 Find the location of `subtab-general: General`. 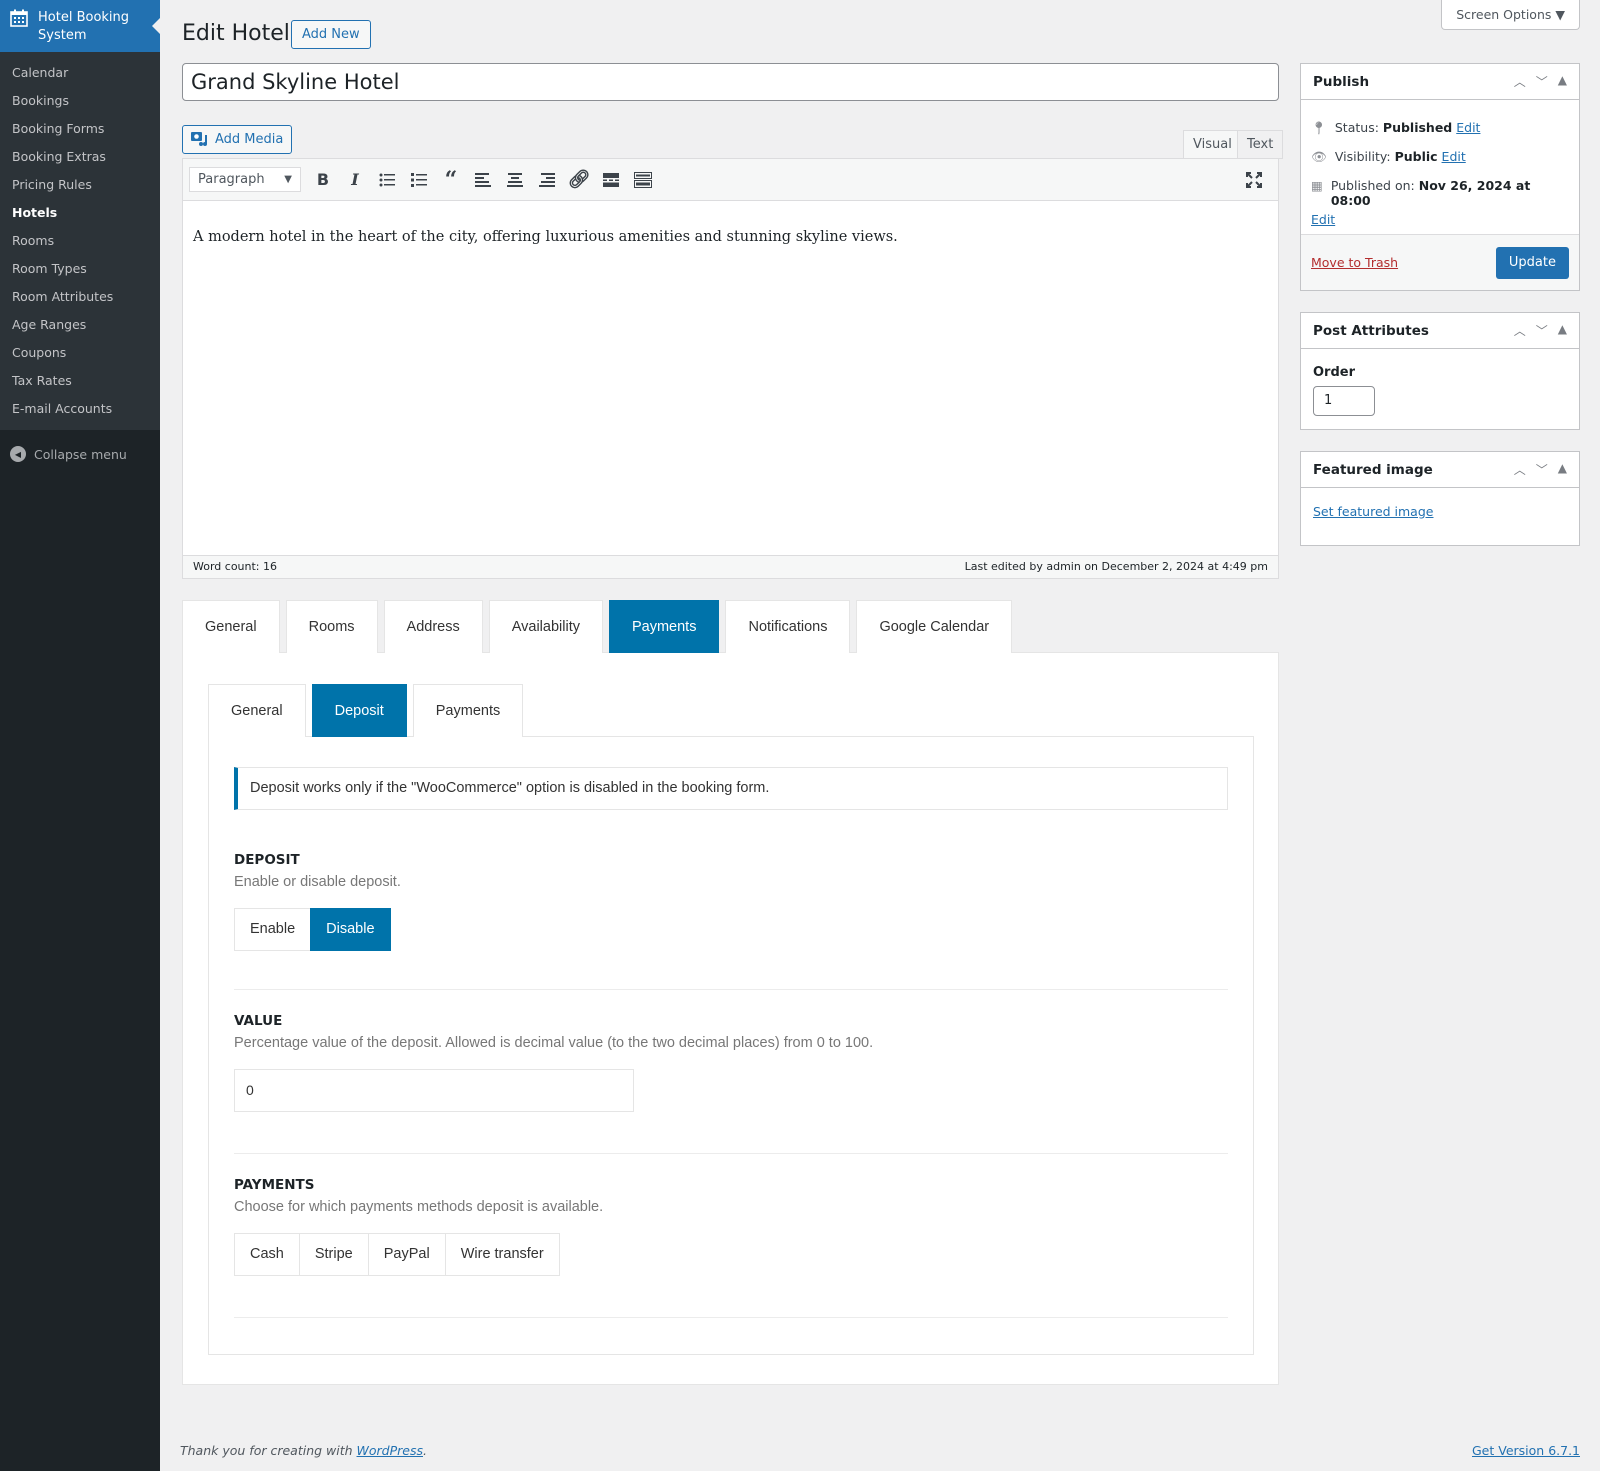

subtab-general: General is located at coordinates (257, 710).